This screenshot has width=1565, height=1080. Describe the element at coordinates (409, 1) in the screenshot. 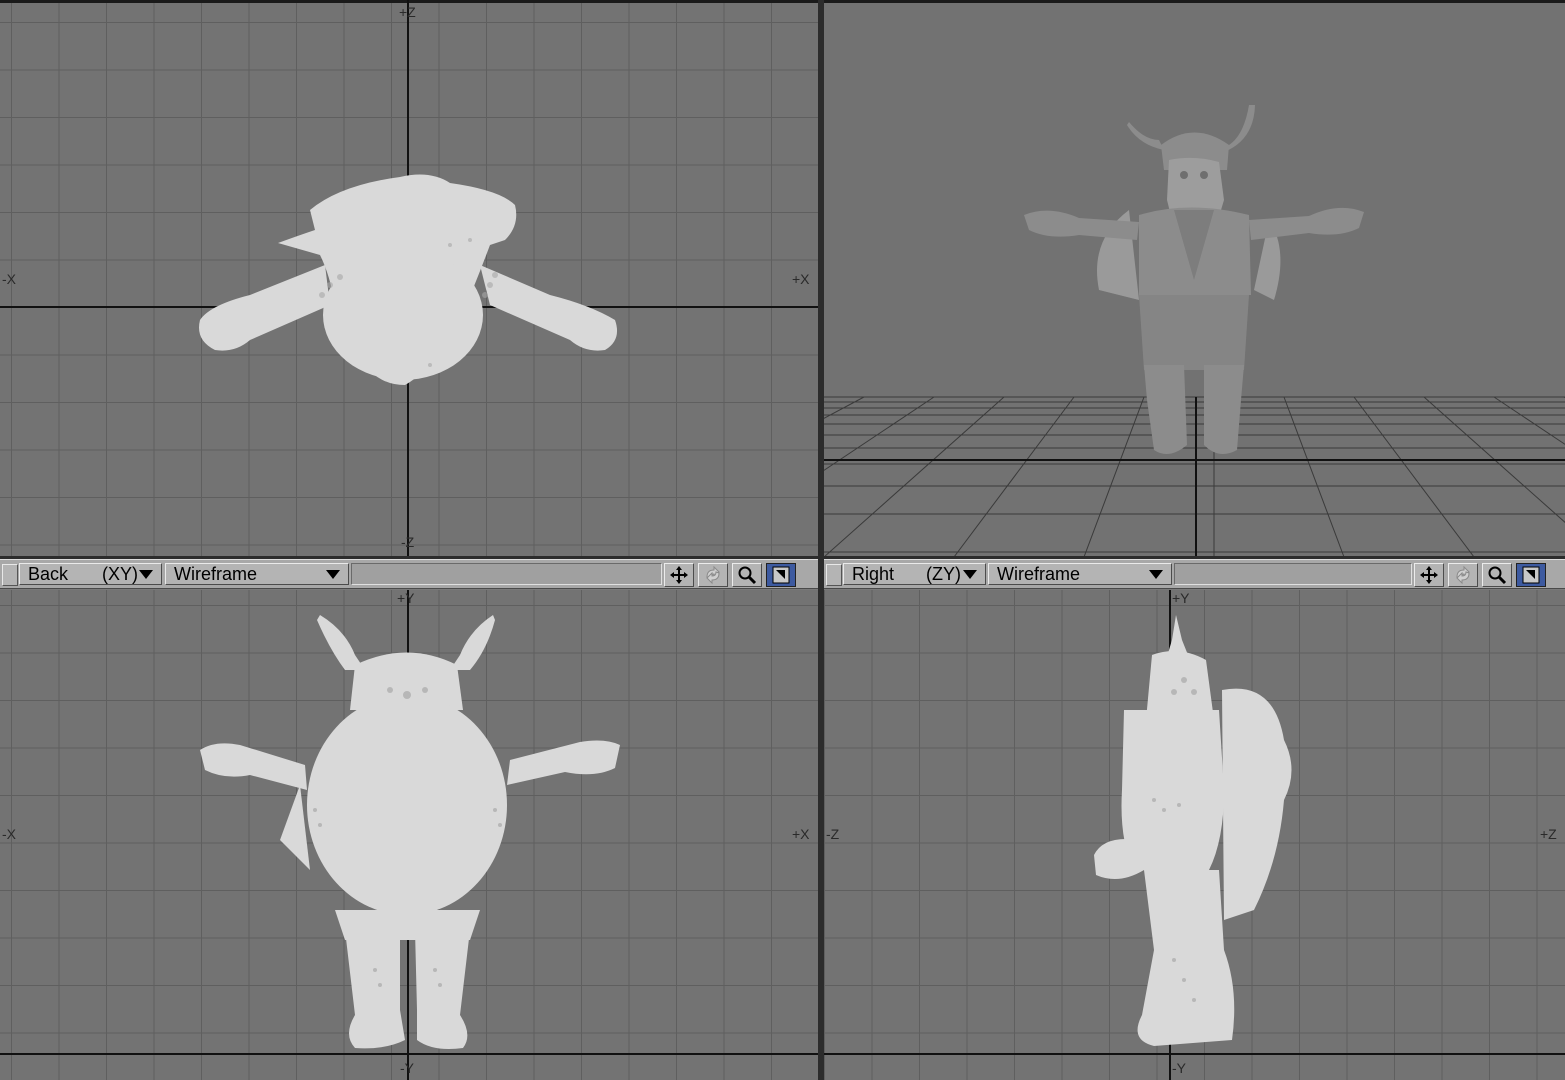

I see `viewport-top-border` at that location.